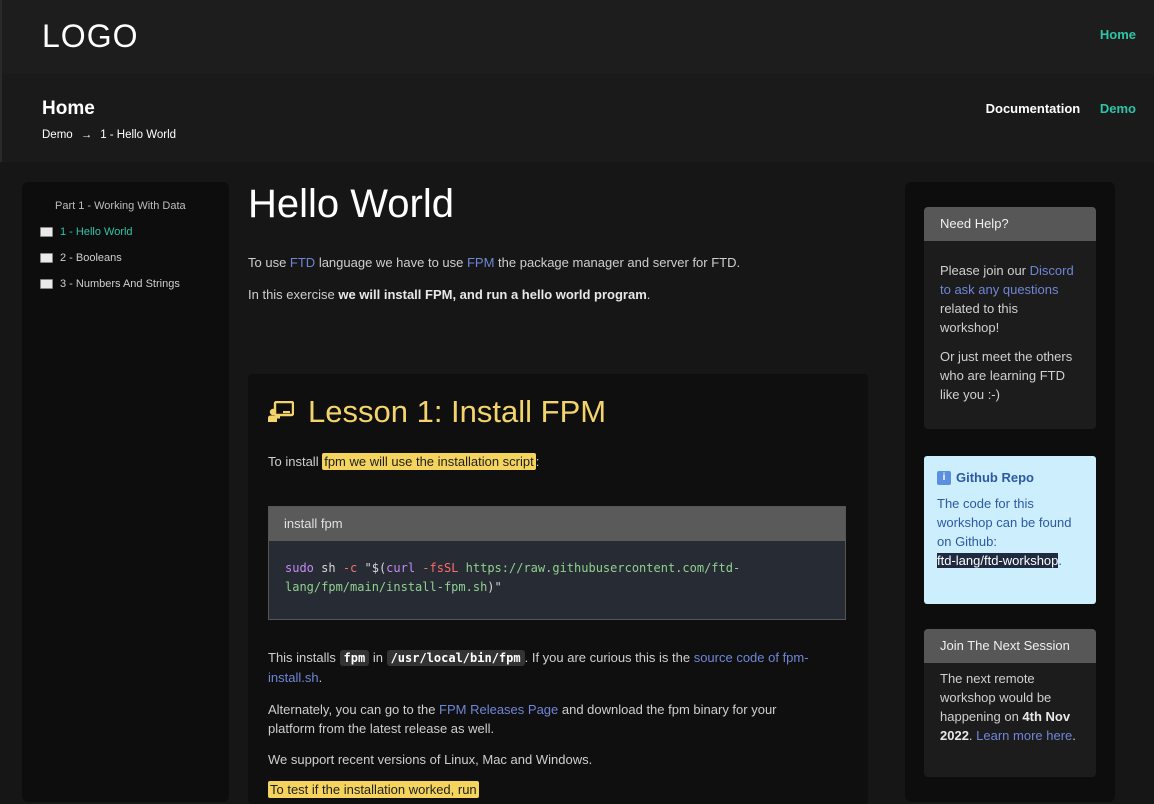 The height and width of the screenshot is (804, 1154). Describe the element at coordinates (577, 37) in the screenshot. I see `top-bar: LOGO Home` at that location.